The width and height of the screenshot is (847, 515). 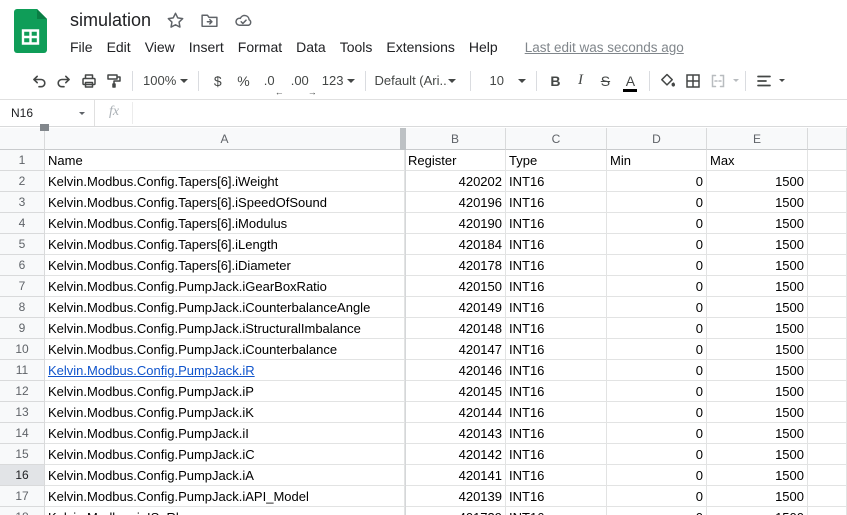 I want to click on redo-button, so click(x=63, y=81).